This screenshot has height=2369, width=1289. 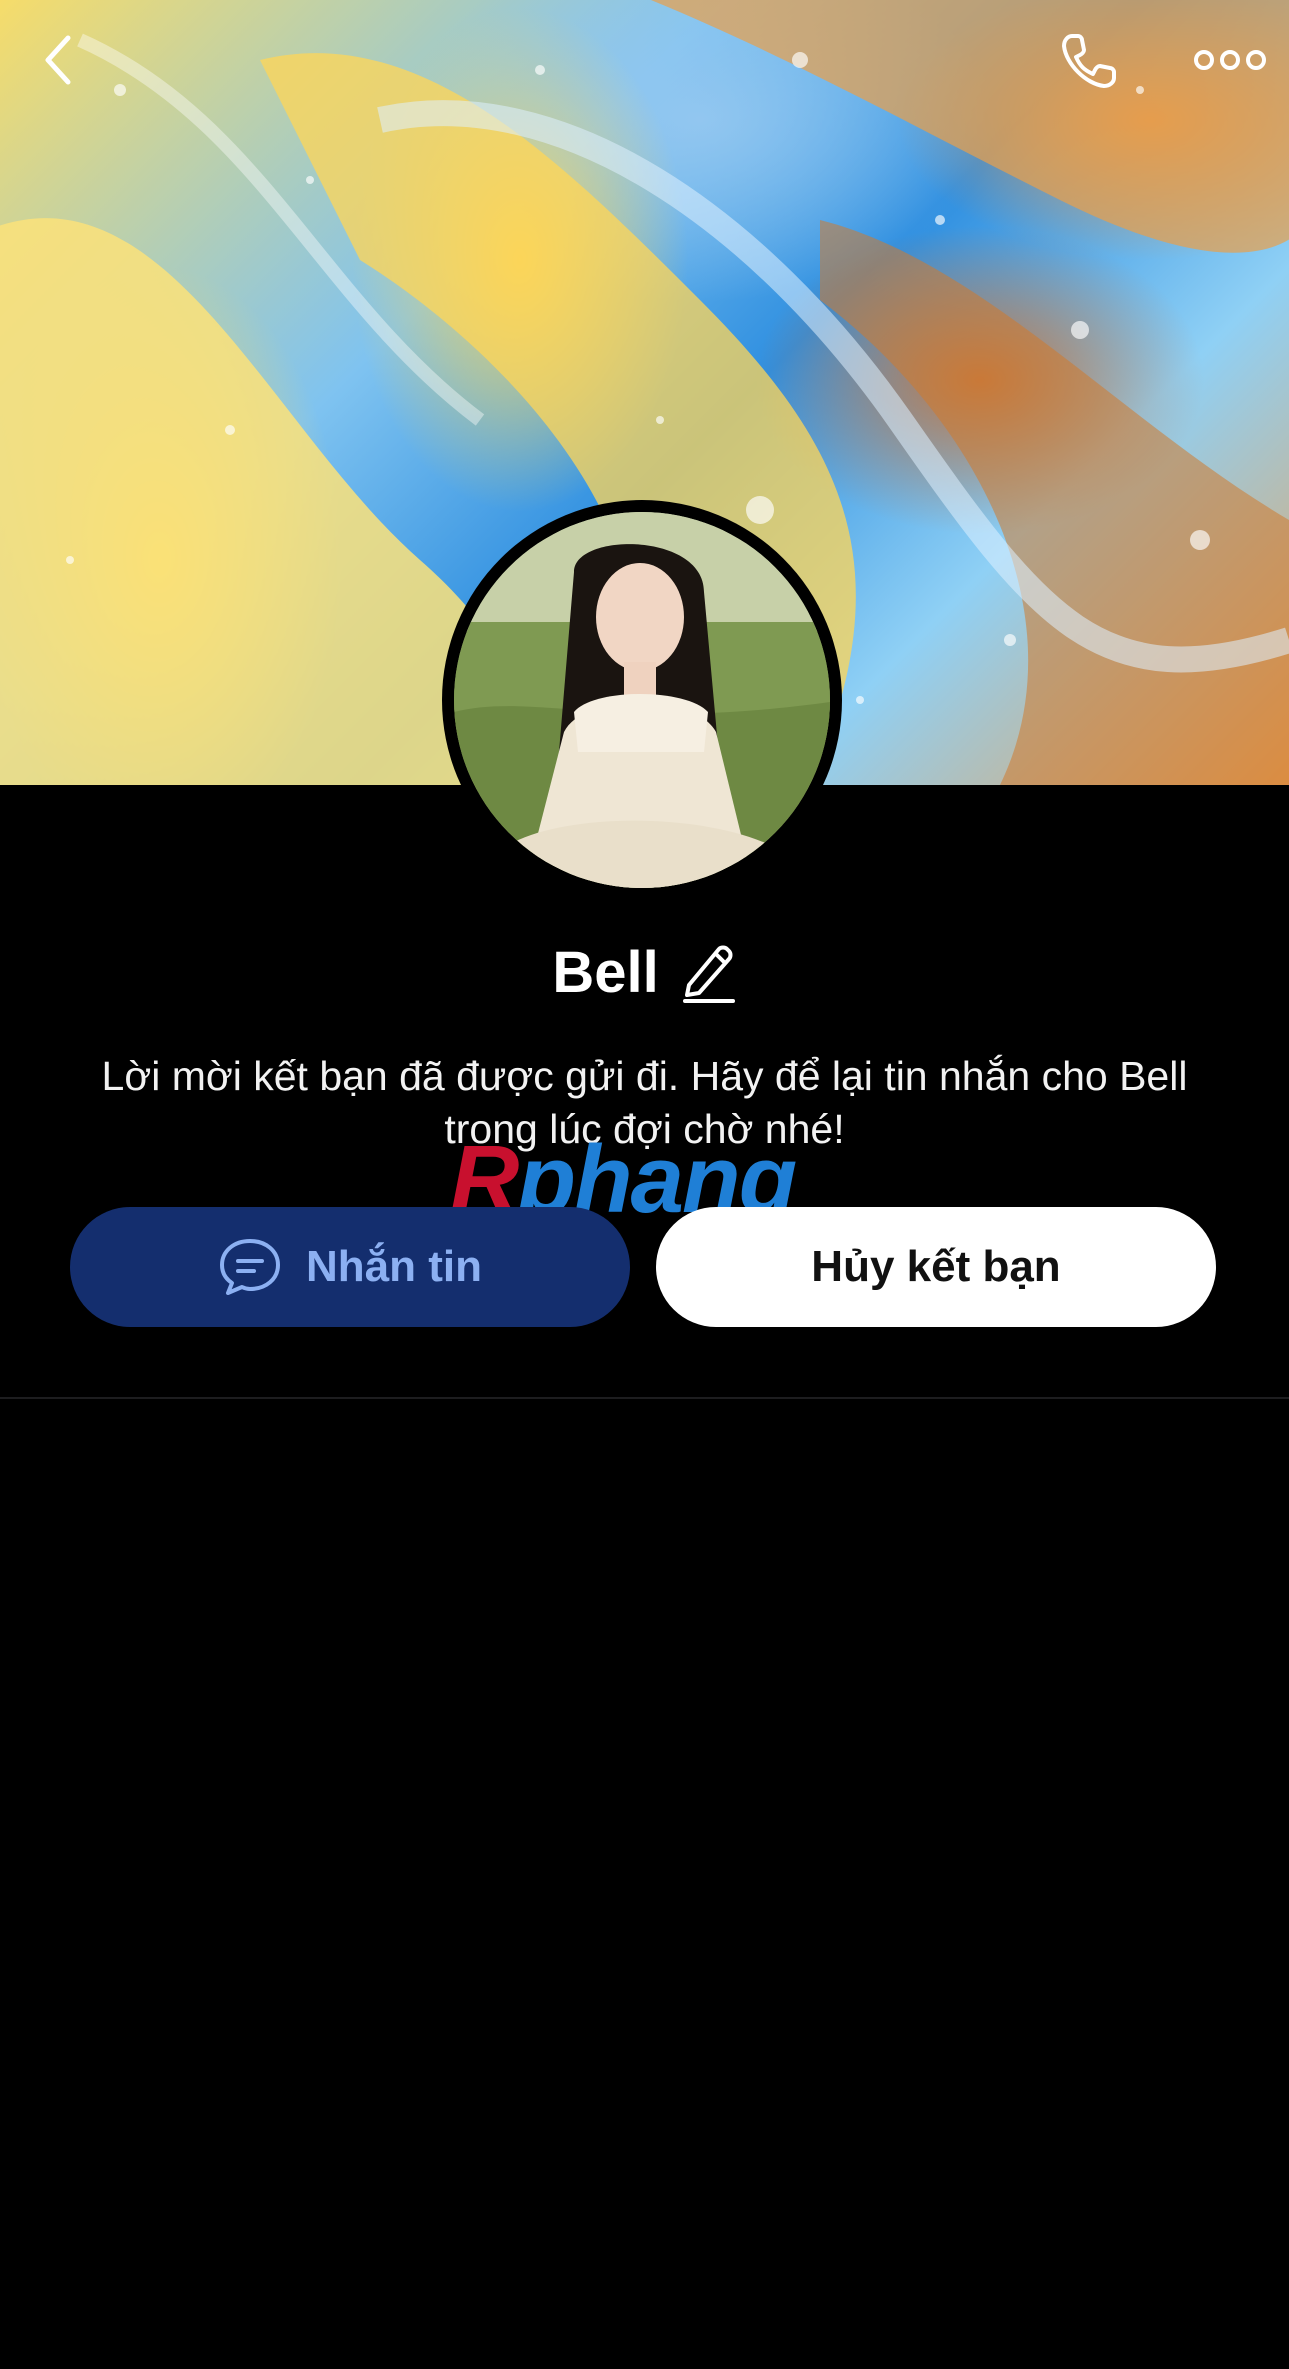 I want to click on avatar-photo, so click(x=642, y=700).